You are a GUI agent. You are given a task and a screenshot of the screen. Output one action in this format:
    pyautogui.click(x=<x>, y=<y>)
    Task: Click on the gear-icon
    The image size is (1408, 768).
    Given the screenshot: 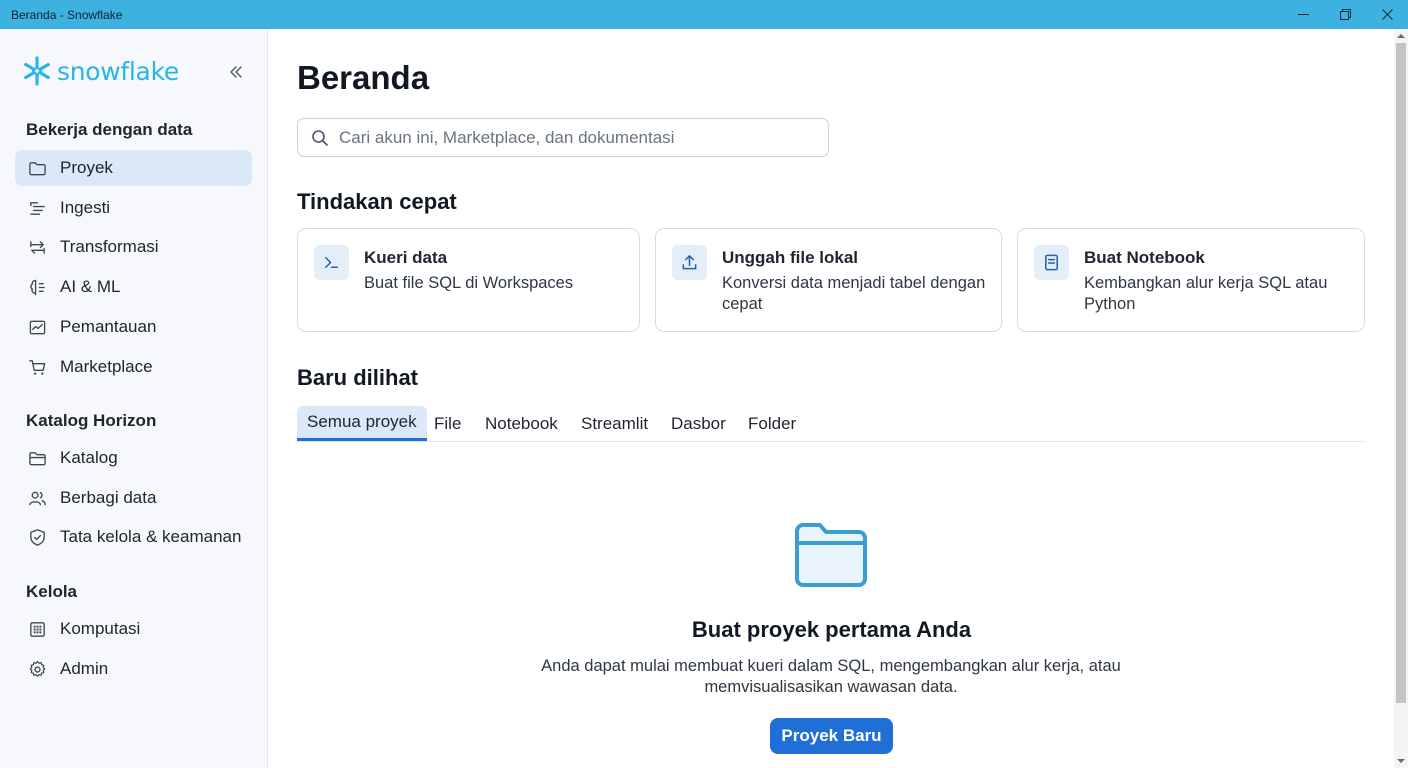 What is the action you would take?
    pyautogui.click(x=37, y=669)
    